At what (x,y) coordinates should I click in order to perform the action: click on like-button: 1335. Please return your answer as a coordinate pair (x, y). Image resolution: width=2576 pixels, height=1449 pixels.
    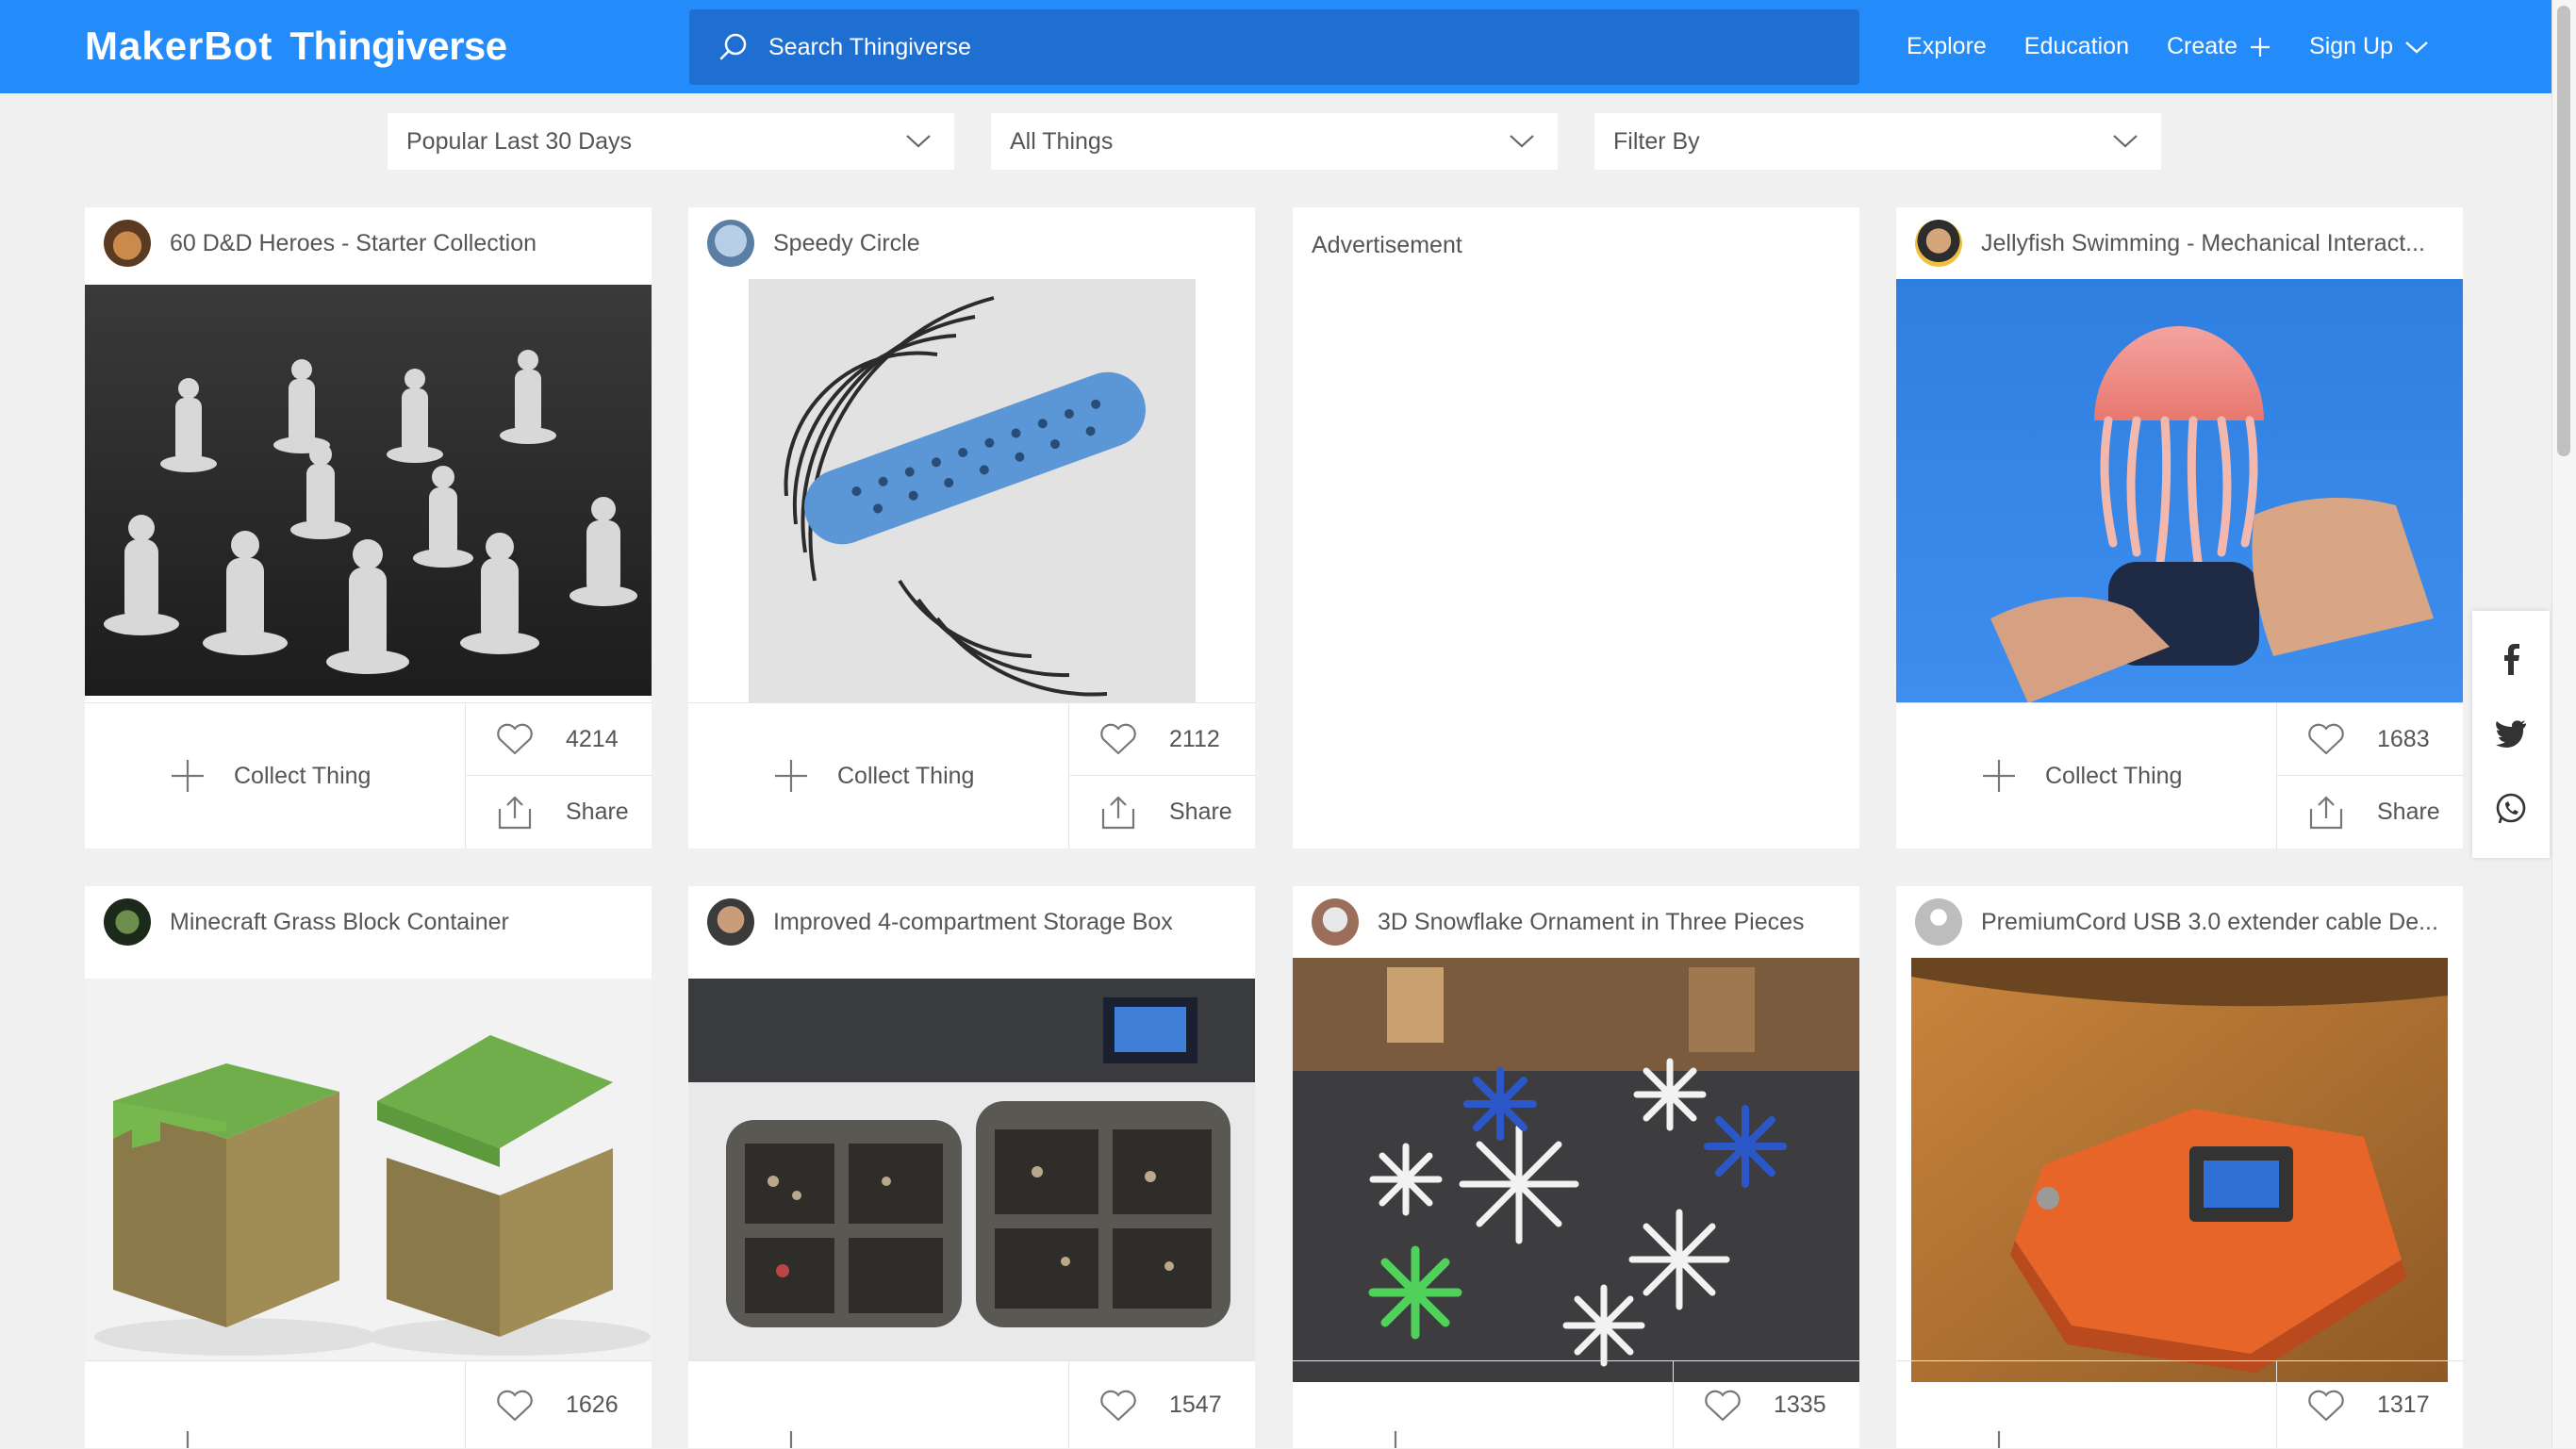
    Looking at the image, I should click on (1766, 1405).